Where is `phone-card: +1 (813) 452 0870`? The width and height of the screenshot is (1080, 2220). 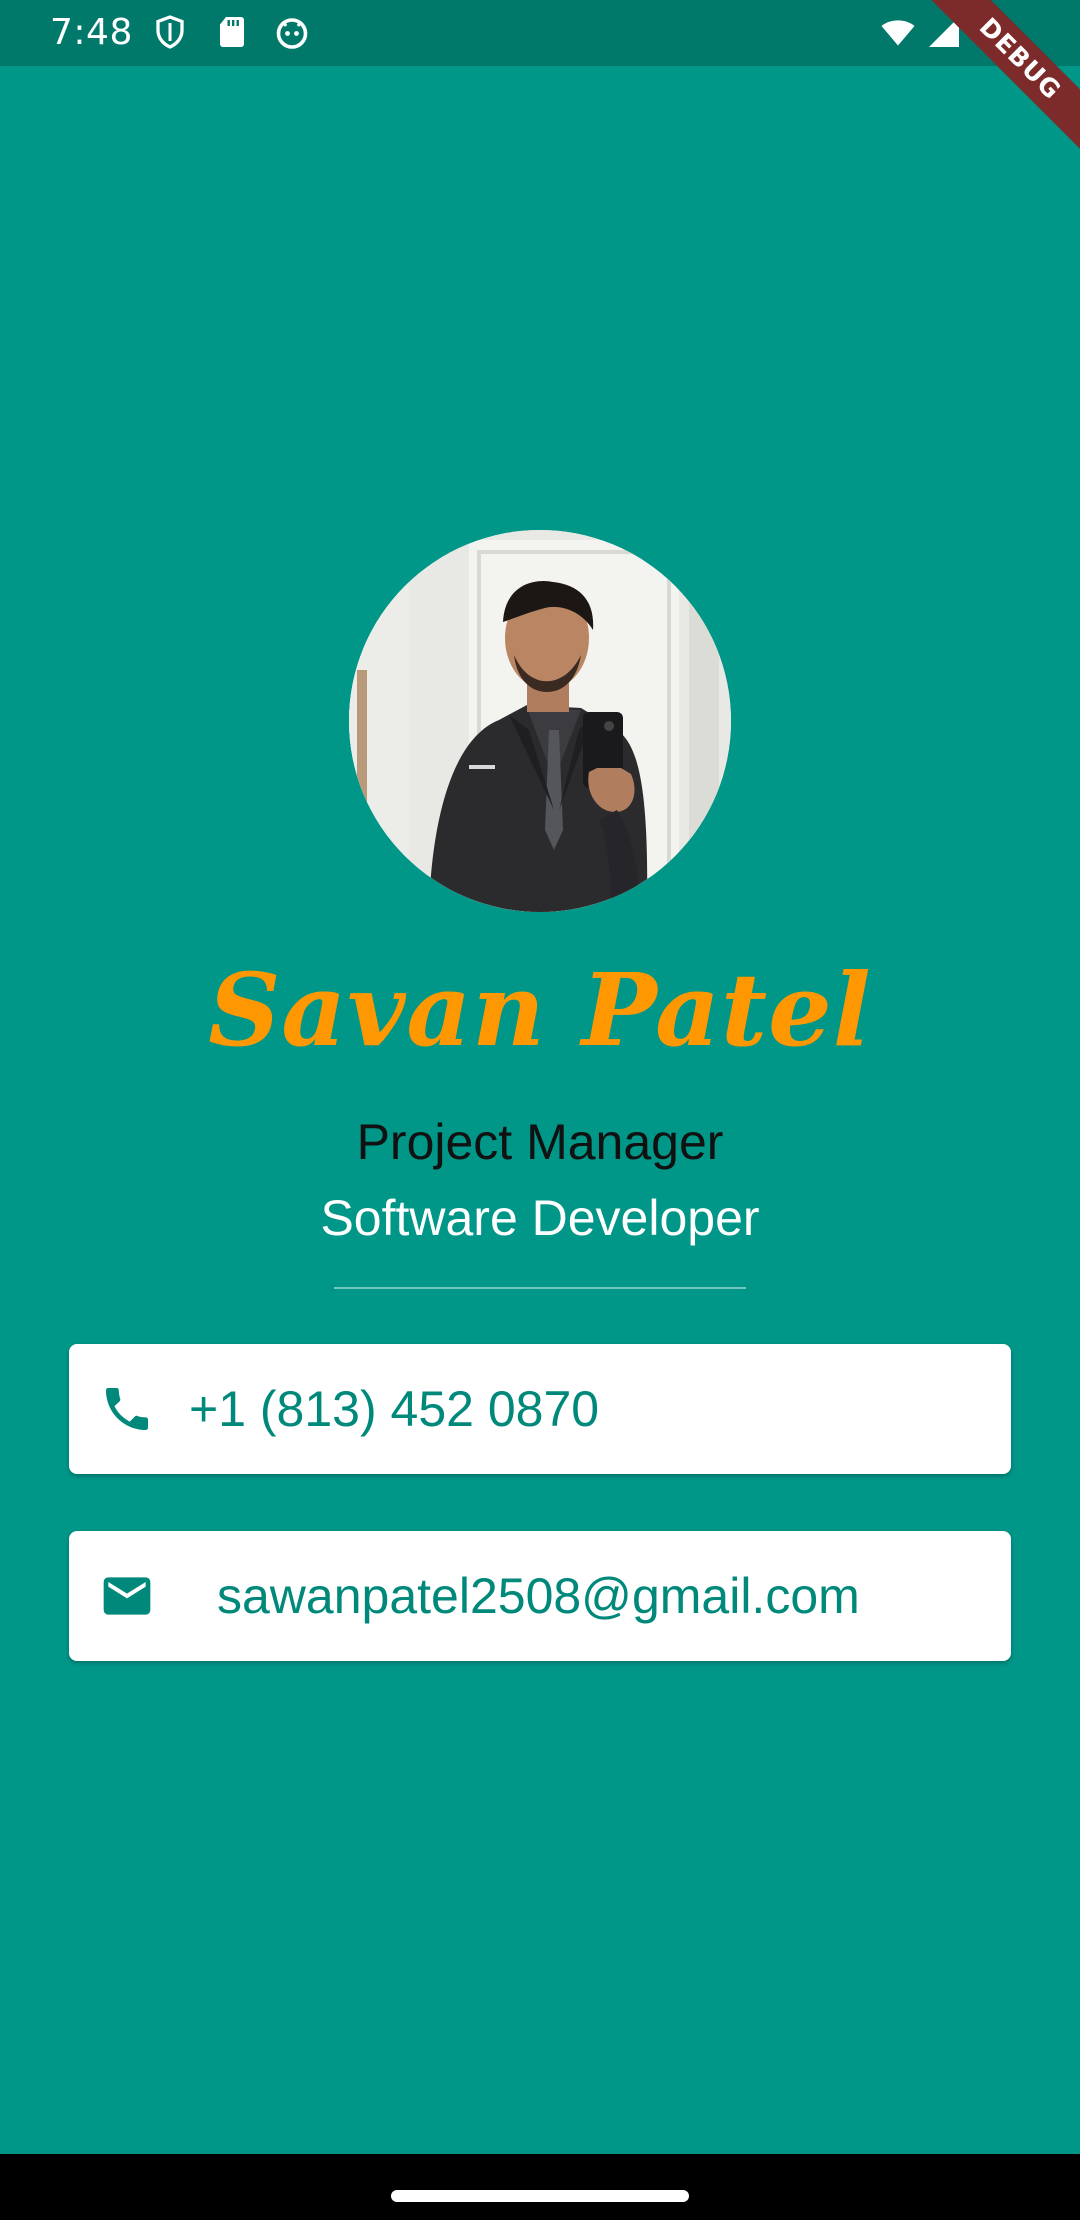
phone-card: +1 (813) 452 0870 is located at coordinates (540, 1409).